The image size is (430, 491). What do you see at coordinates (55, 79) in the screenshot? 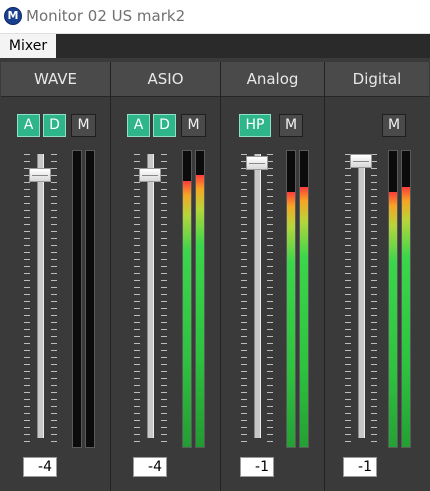
I see `channel-name: WAVE` at bounding box center [55, 79].